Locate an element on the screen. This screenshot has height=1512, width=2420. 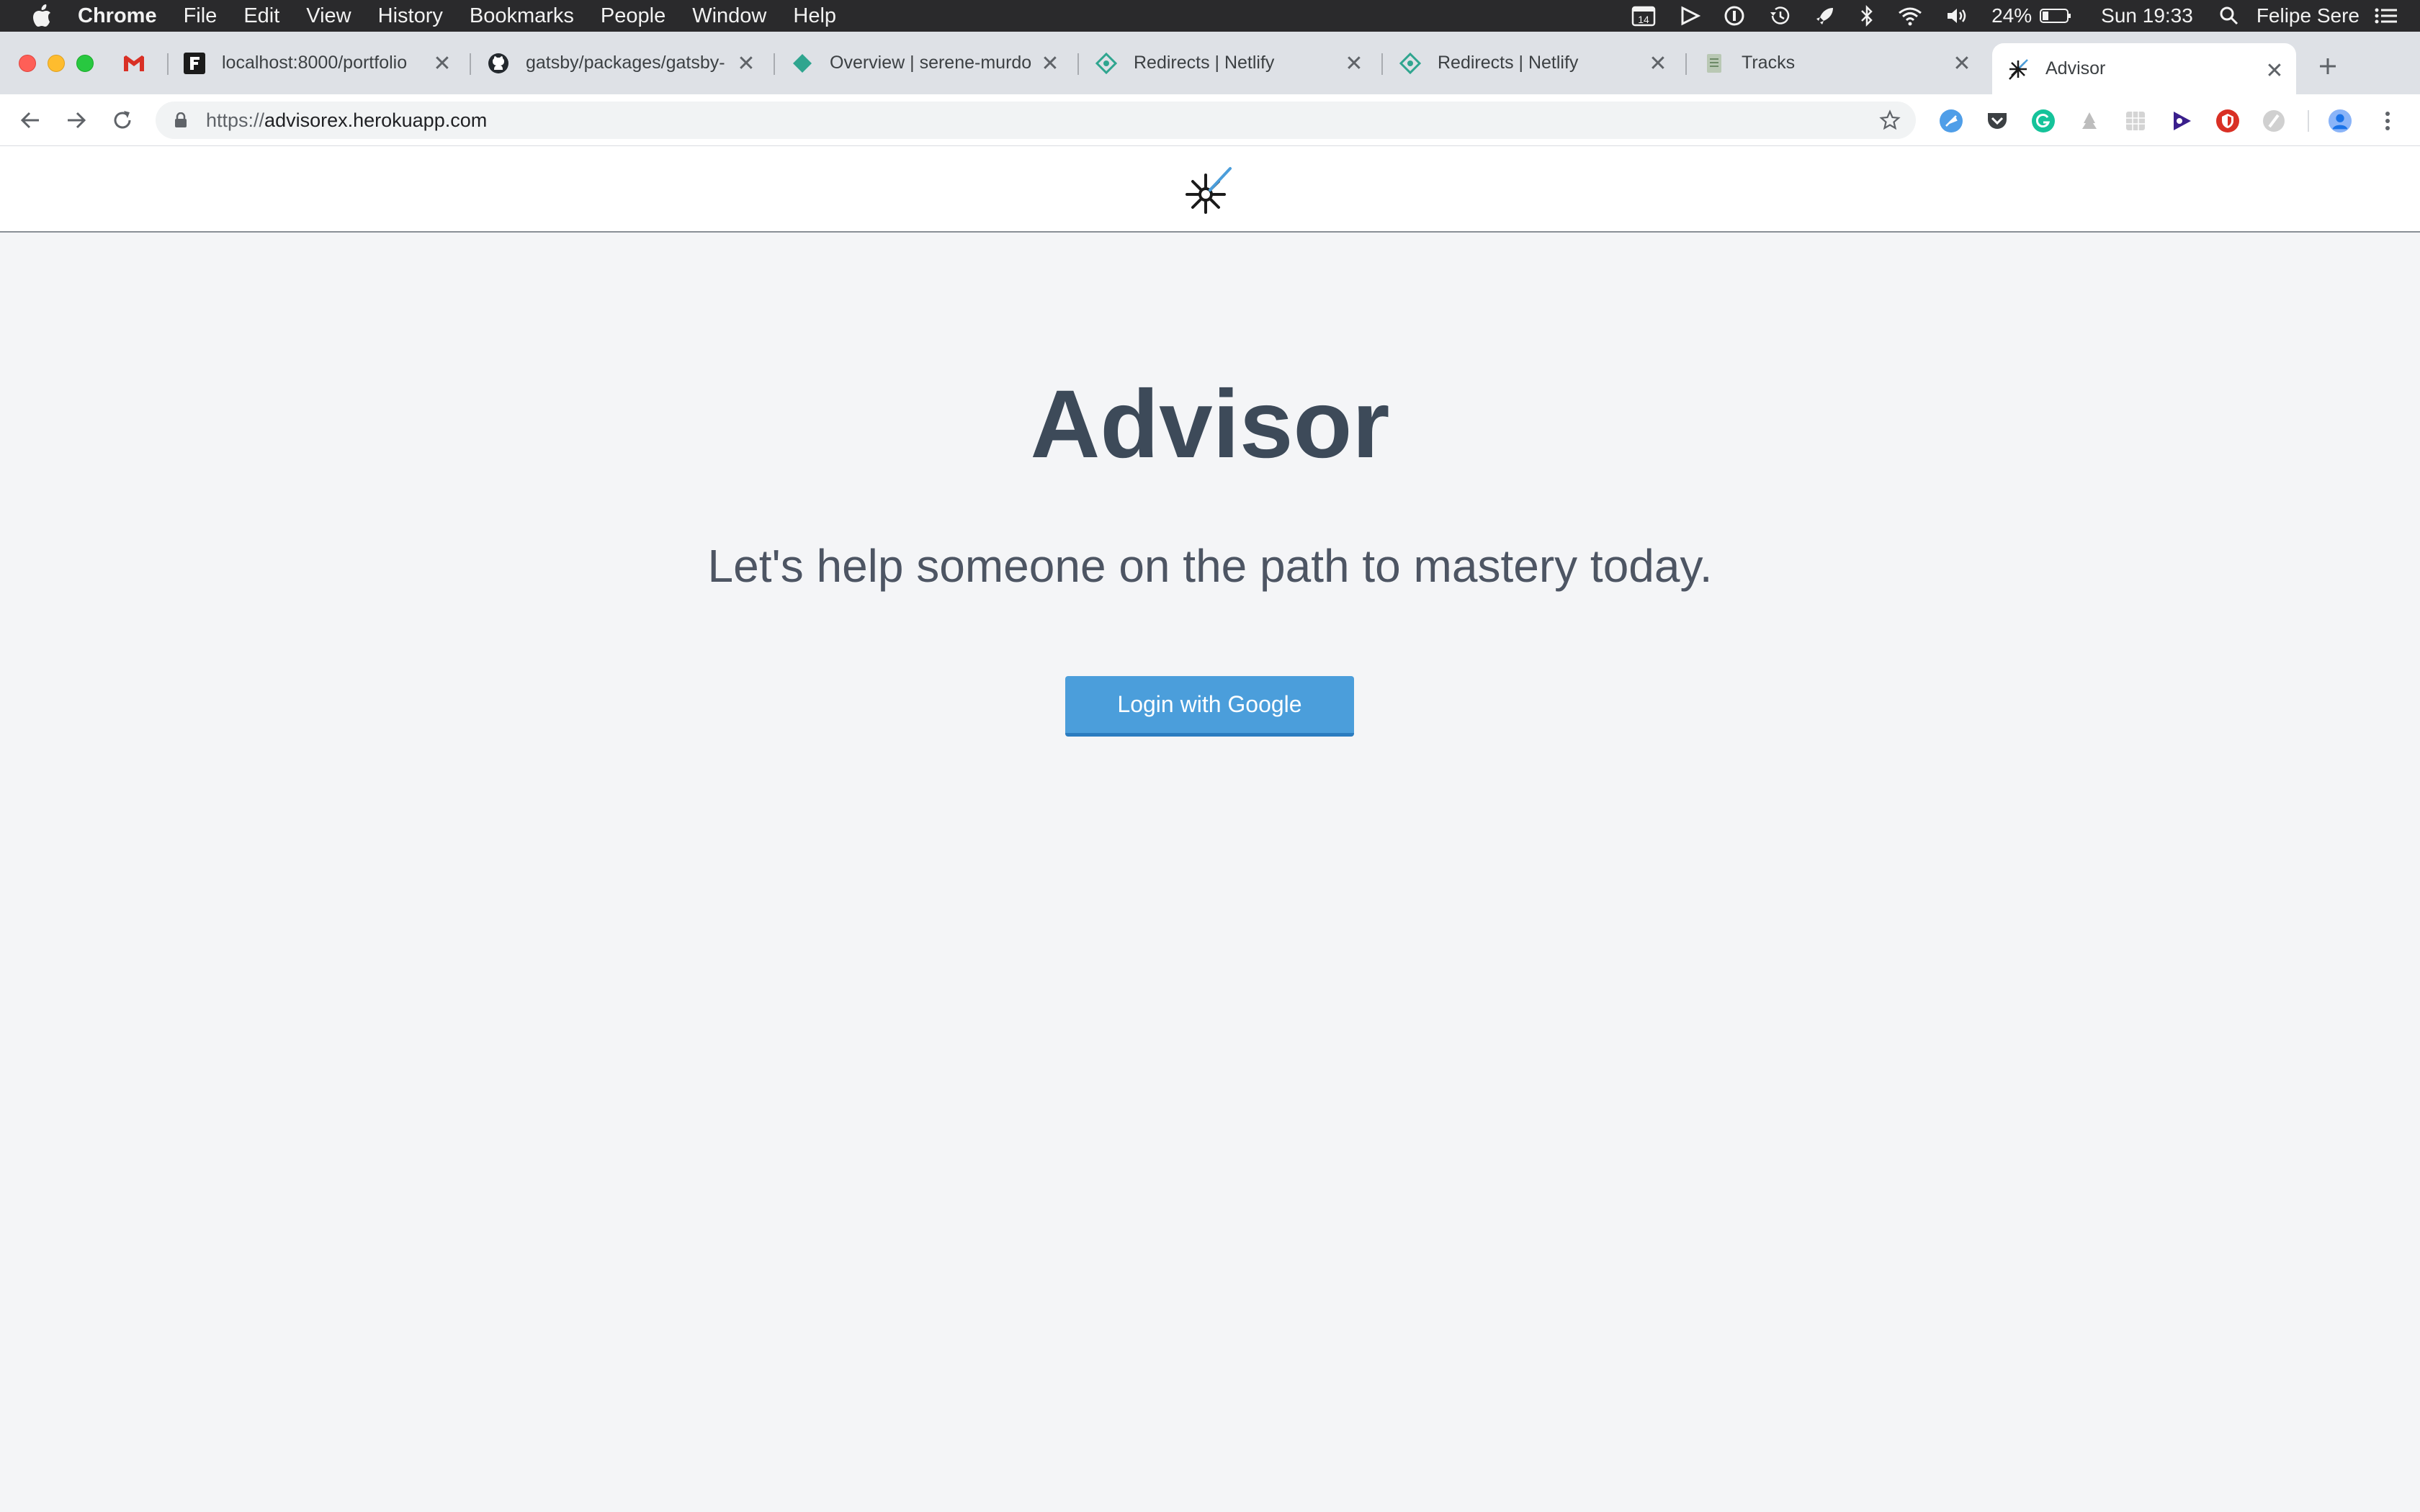
lock-icon is located at coordinates (183, 120).